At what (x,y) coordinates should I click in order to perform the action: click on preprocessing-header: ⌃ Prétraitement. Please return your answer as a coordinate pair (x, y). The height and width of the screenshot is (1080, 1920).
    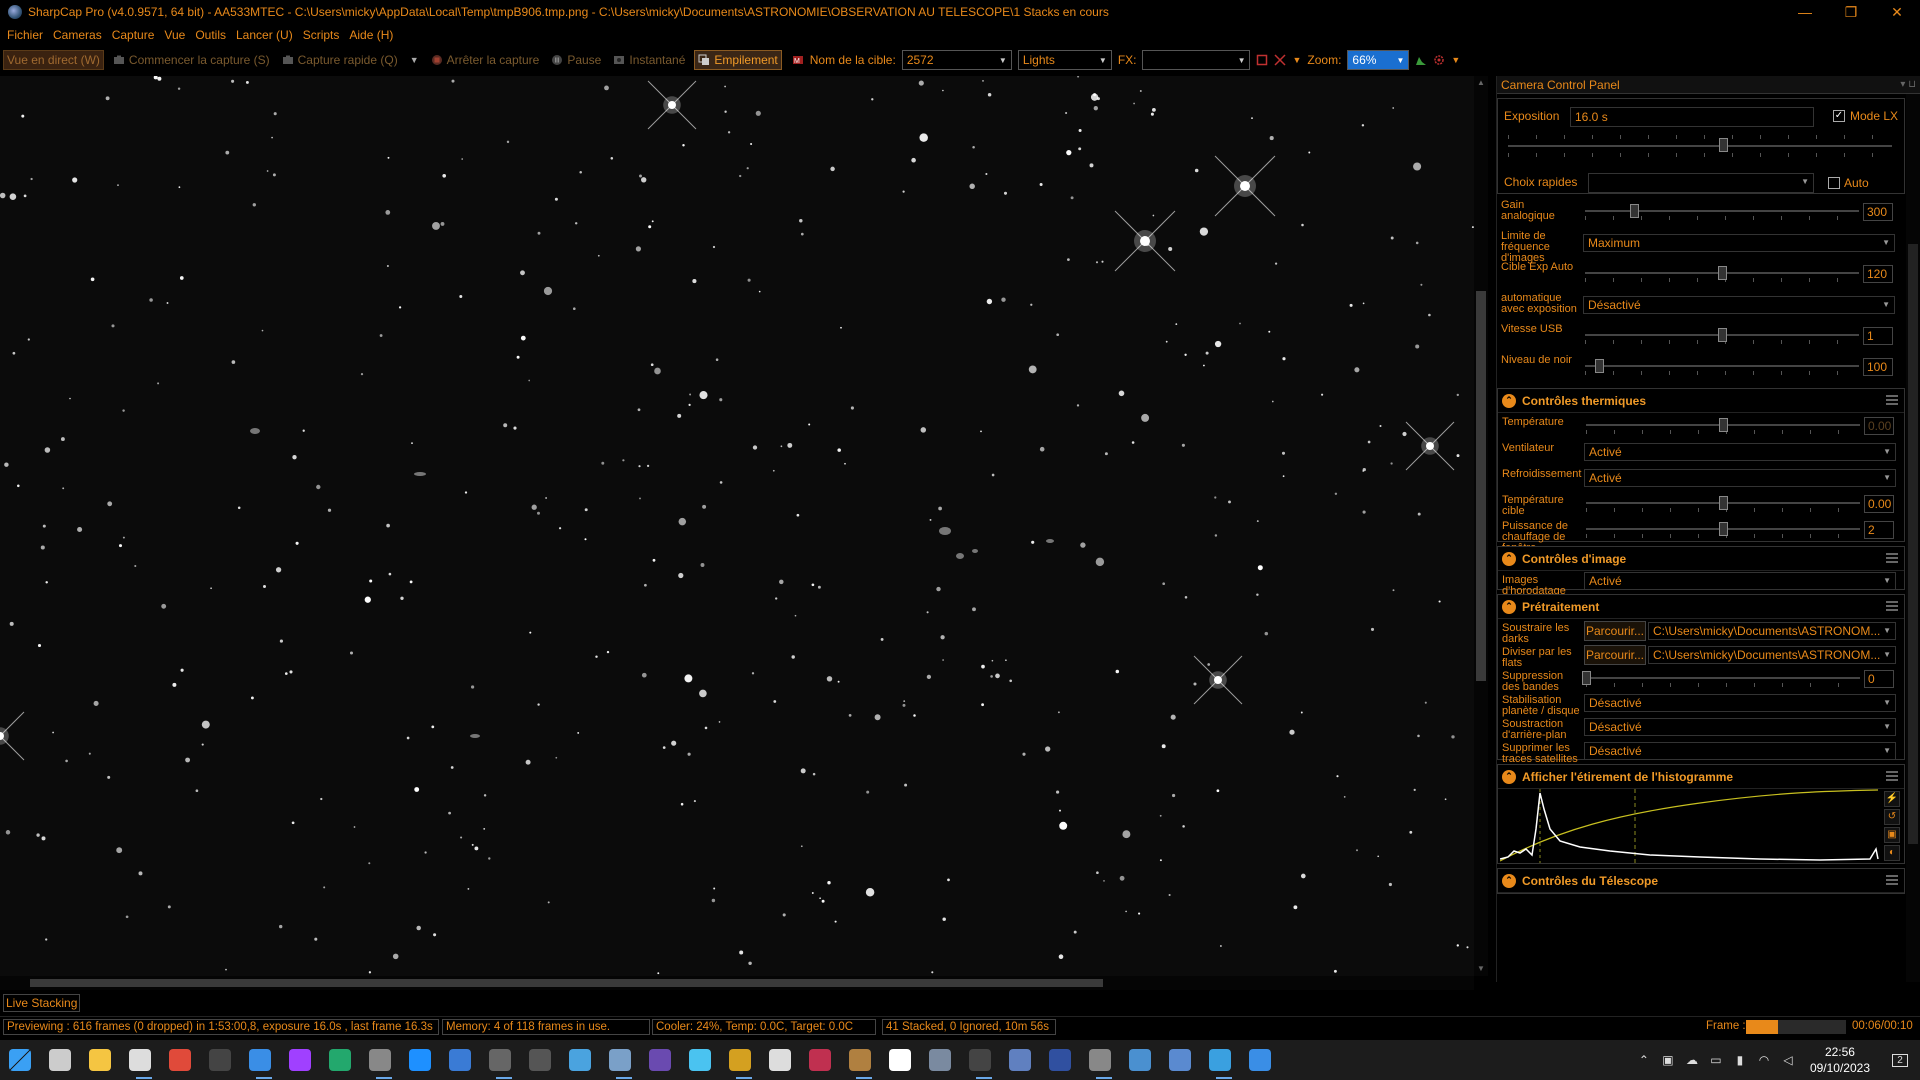
    Looking at the image, I should click on (1701, 607).